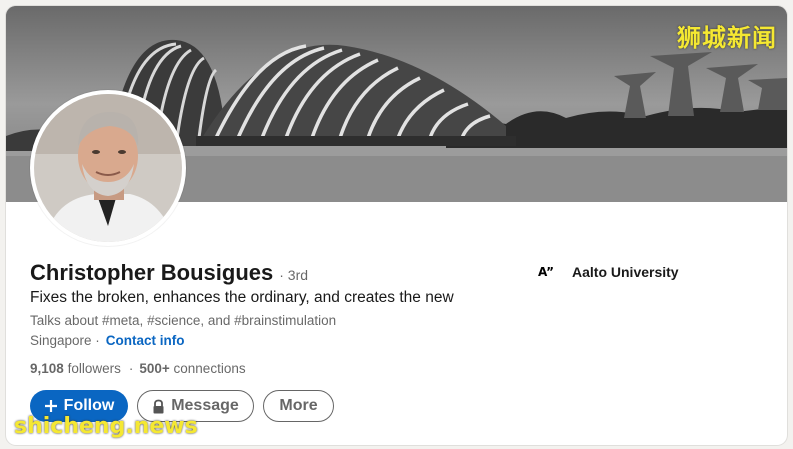 Image resolution: width=793 pixels, height=449 pixels. What do you see at coordinates (294, 275) in the screenshot?
I see `connection-degree: · 3rd` at bounding box center [294, 275].